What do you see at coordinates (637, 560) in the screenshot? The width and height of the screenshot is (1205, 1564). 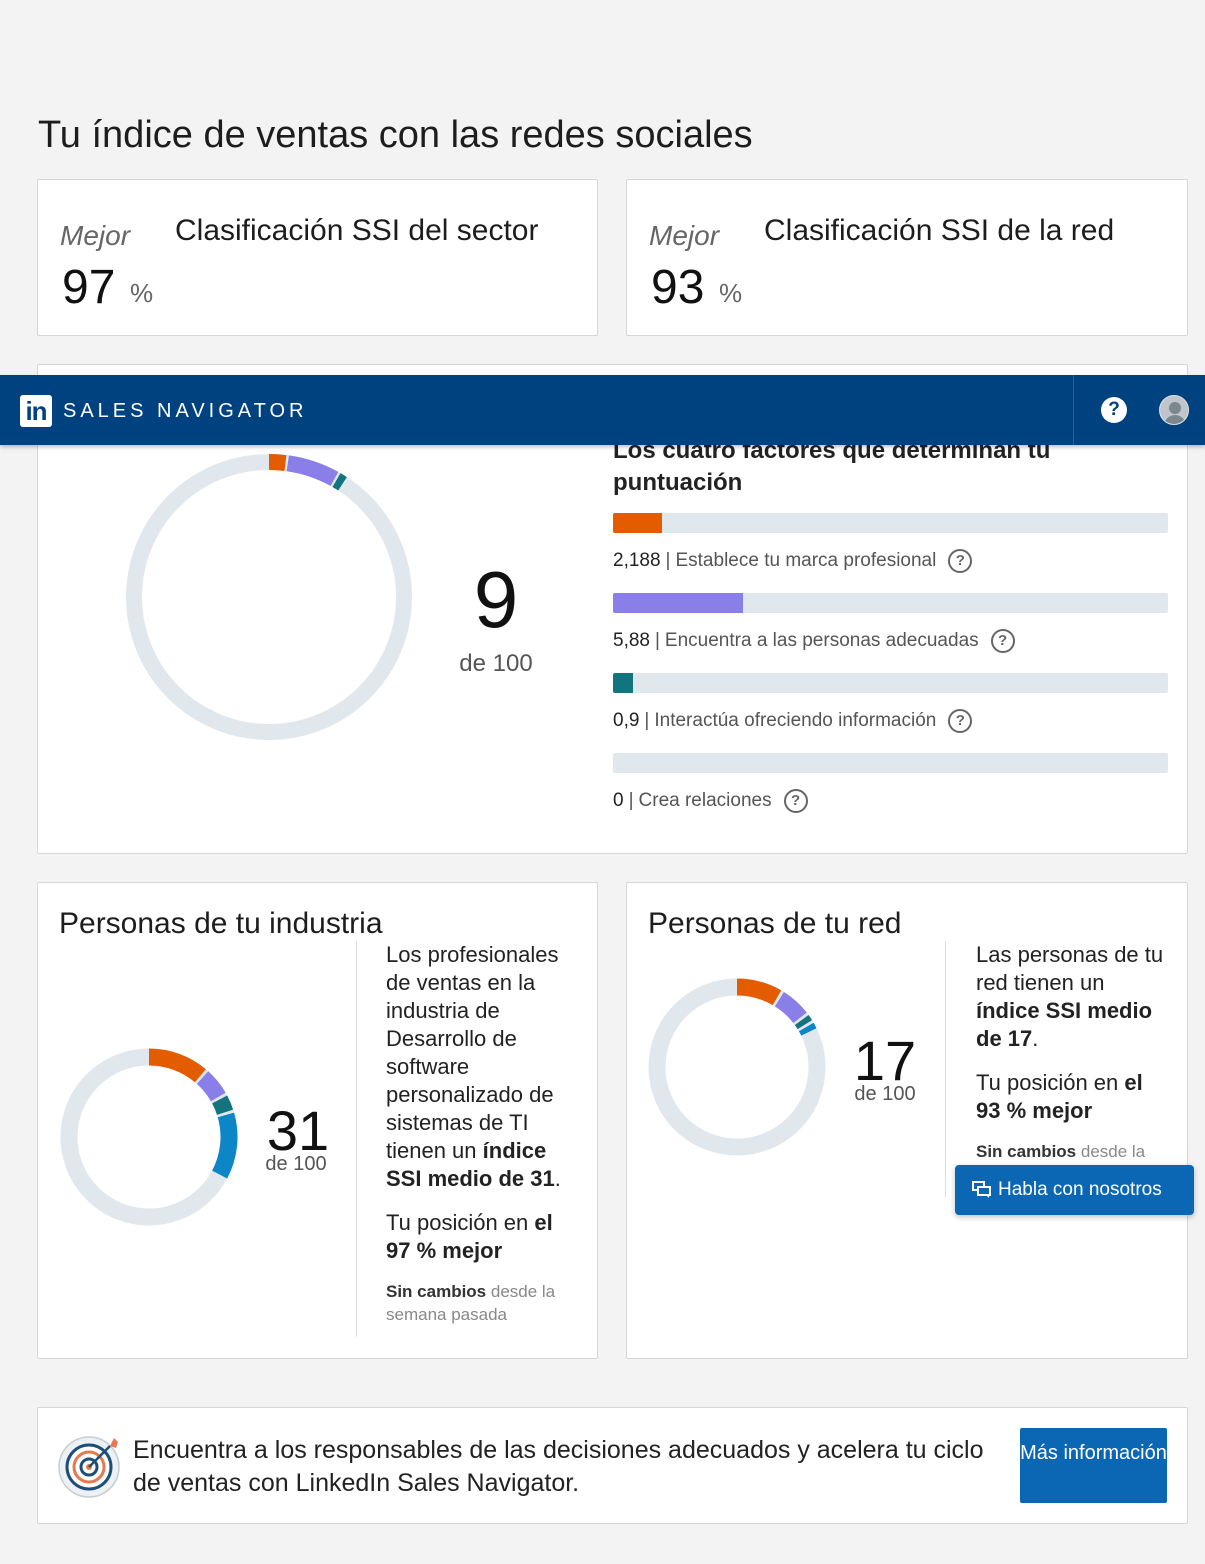 I see `factor-value: 2,188` at bounding box center [637, 560].